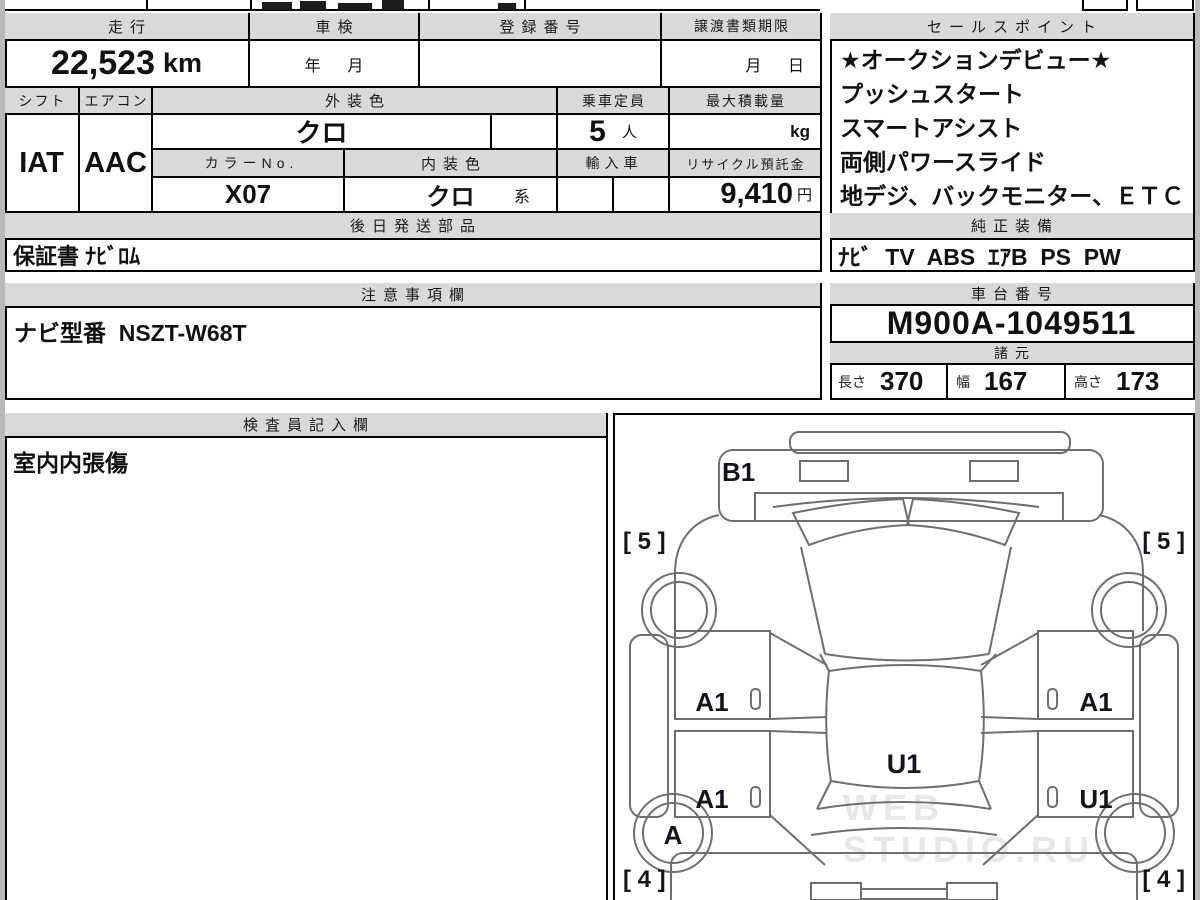 Image resolution: width=1200 pixels, height=900 pixels. I want to click on genuine-cell: ﾅﾋﾞ TV ABS ｴｱB PS PW, so click(1012, 256).